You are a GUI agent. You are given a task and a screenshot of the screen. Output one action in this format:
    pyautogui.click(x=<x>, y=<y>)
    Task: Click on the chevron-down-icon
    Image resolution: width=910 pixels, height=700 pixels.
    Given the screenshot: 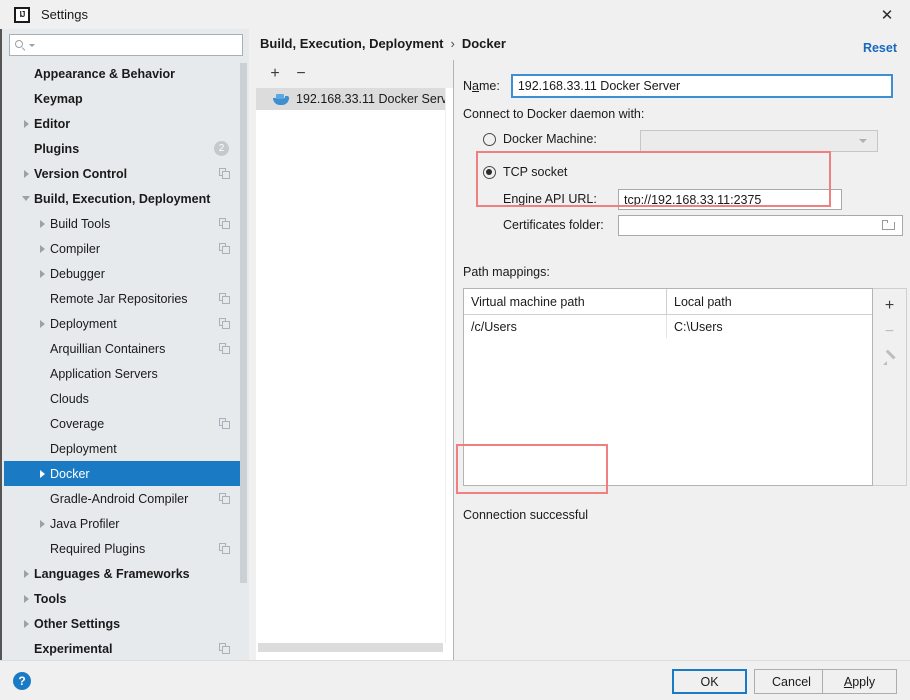 What is the action you would take?
    pyautogui.click(x=32, y=45)
    